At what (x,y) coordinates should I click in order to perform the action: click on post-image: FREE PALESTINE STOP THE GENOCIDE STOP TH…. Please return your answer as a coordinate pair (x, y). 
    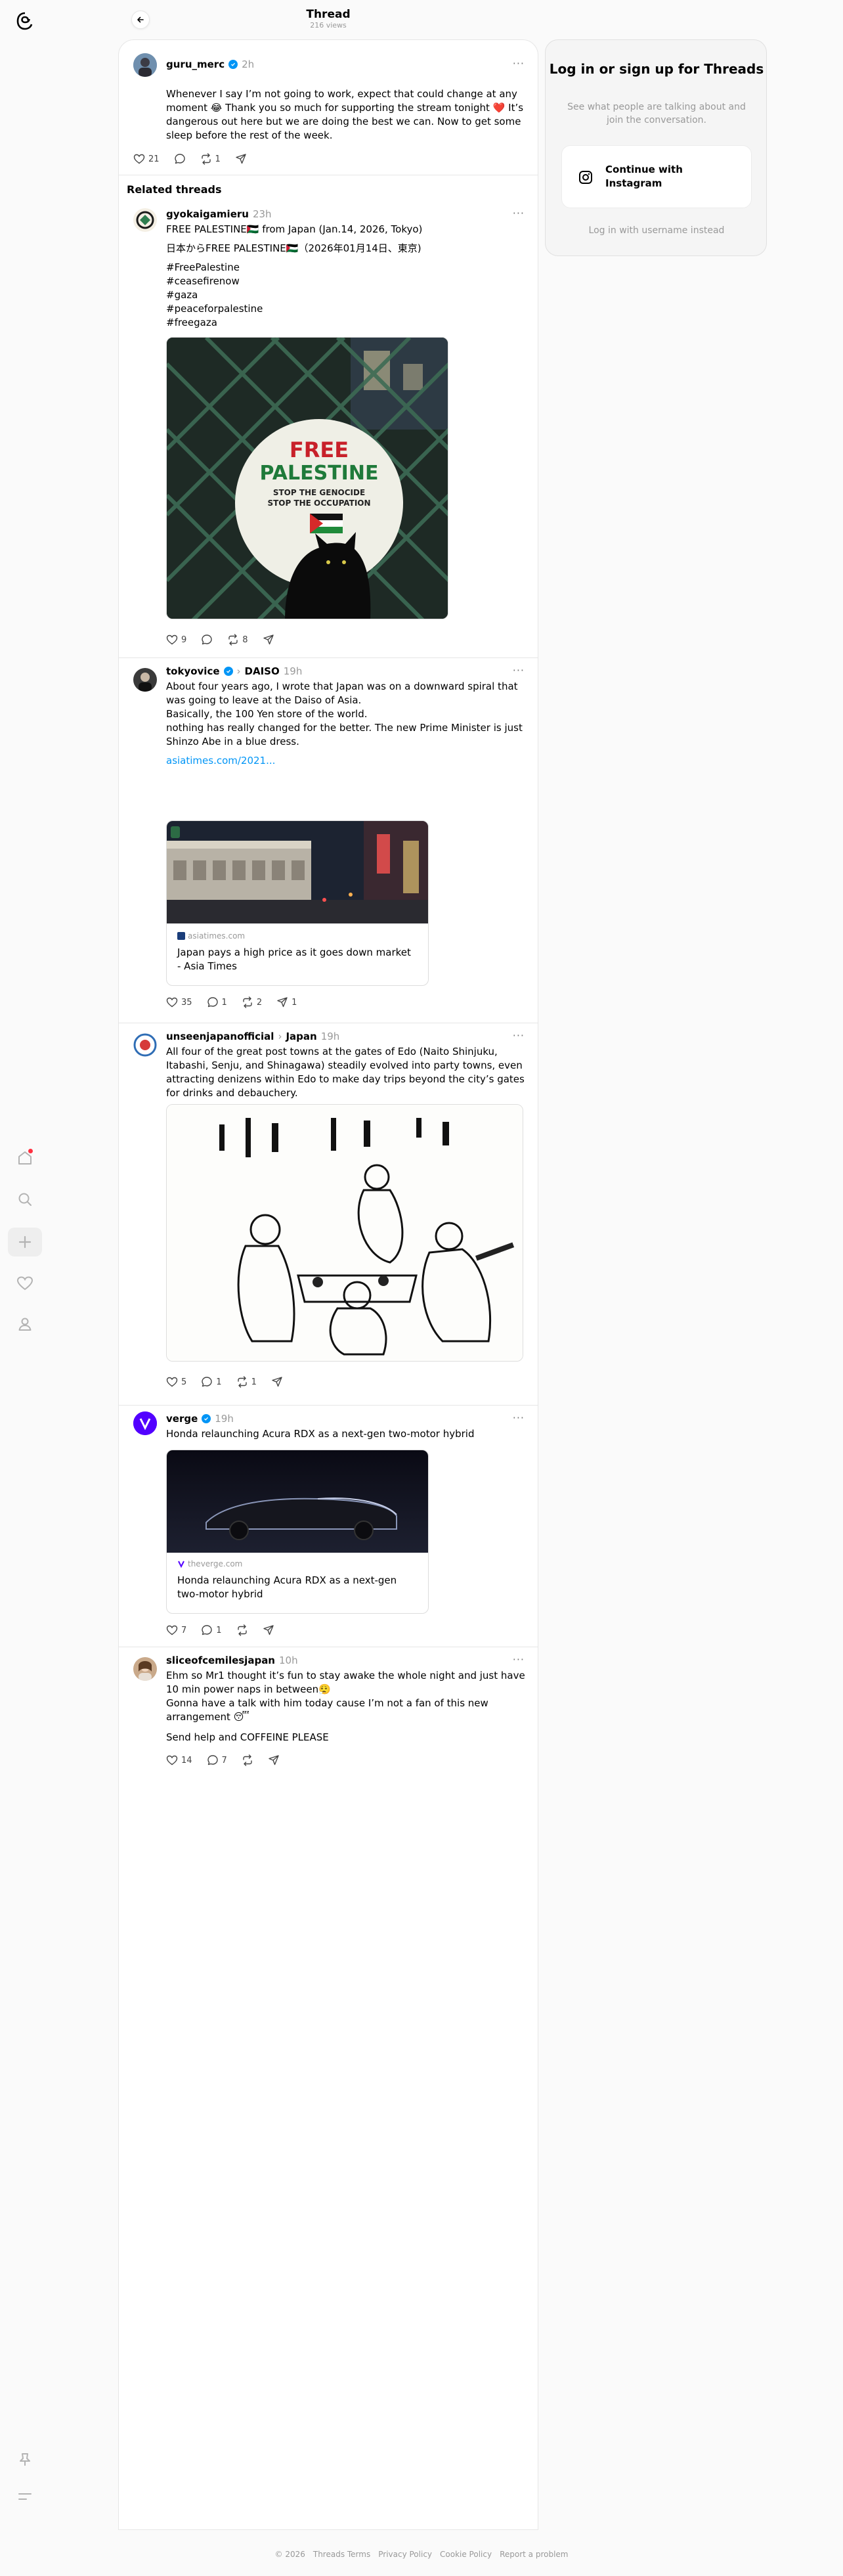
    Looking at the image, I should click on (307, 478).